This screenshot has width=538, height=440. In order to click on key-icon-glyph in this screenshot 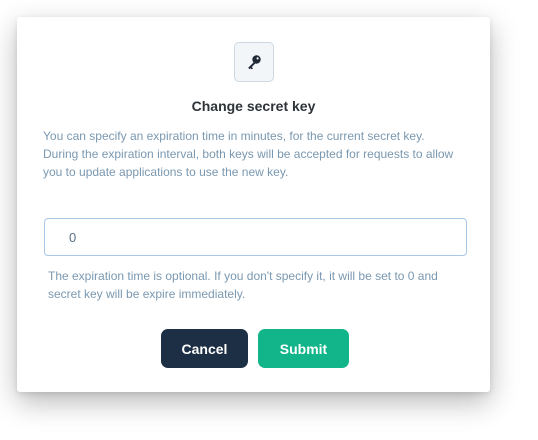, I will do `click(254, 62)`.